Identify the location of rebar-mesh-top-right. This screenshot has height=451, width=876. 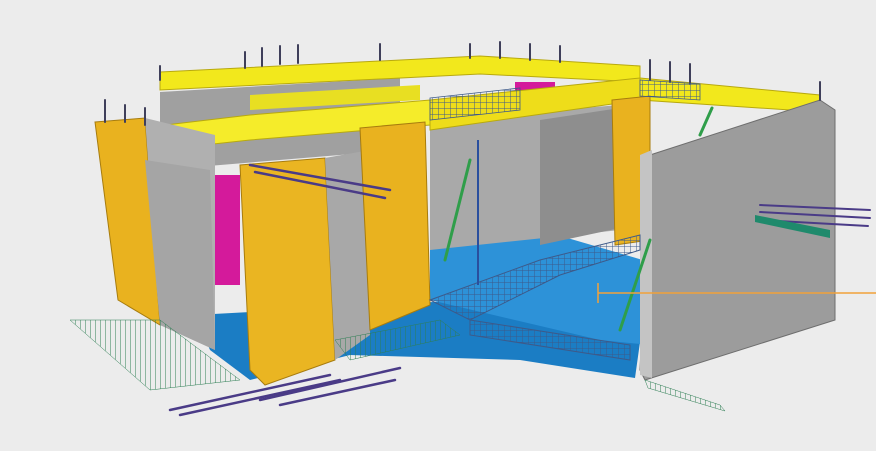
(670, 90).